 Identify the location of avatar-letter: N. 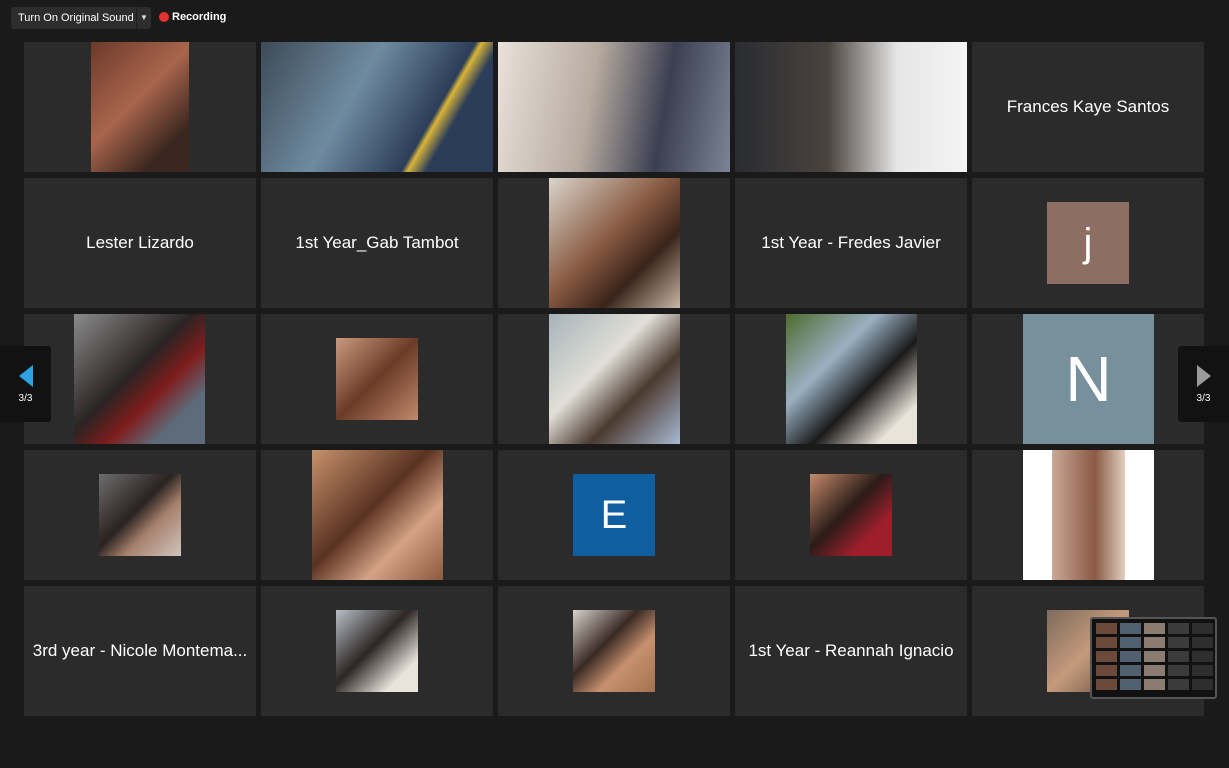
(1088, 379).